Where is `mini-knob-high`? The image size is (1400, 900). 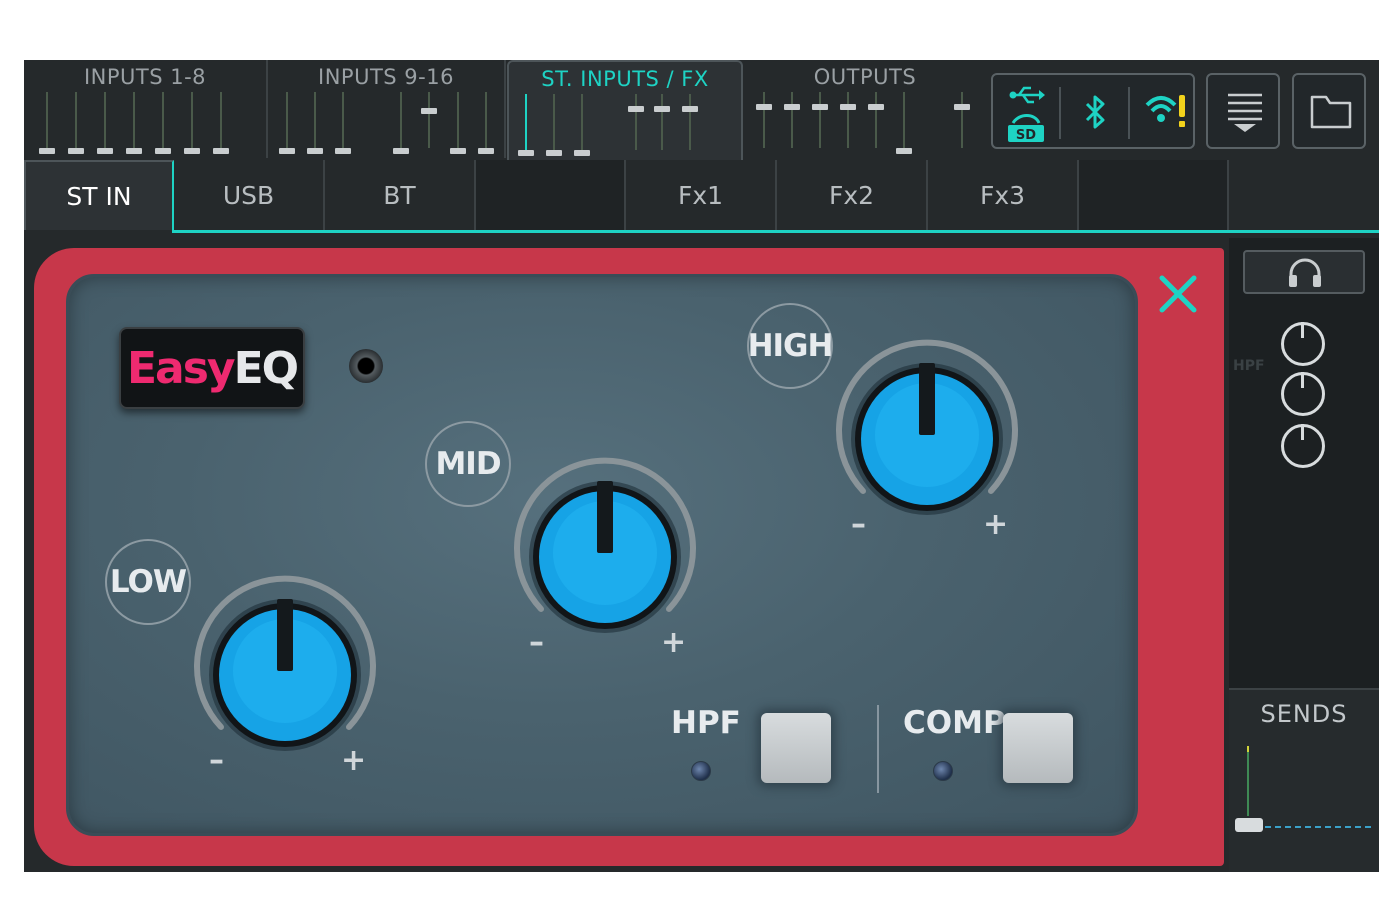
mini-knob-high is located at coordinates (1303, 344).